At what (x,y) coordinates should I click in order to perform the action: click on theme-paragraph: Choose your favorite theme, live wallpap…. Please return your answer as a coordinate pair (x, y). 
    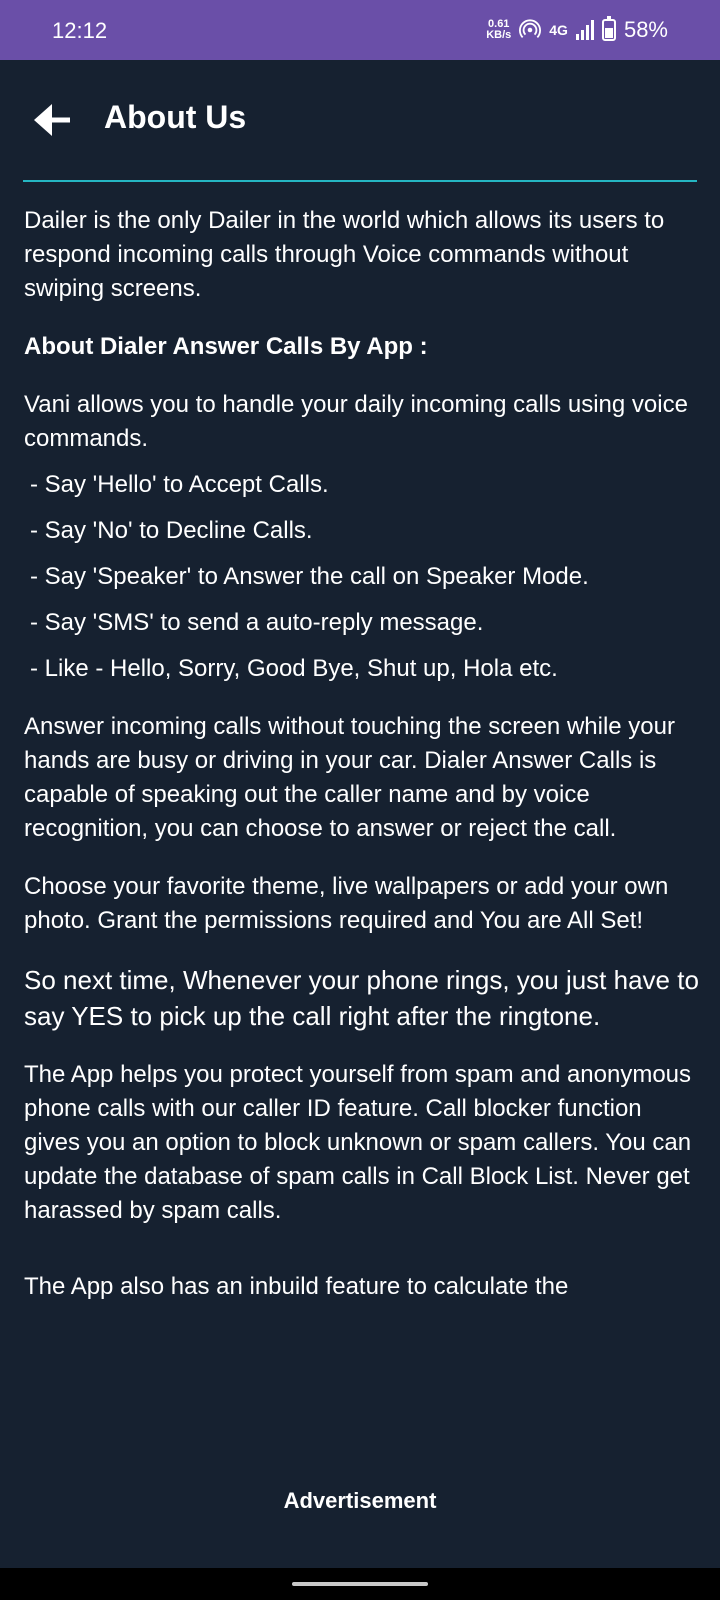
    Looking at the image, I should click on (346, 903).